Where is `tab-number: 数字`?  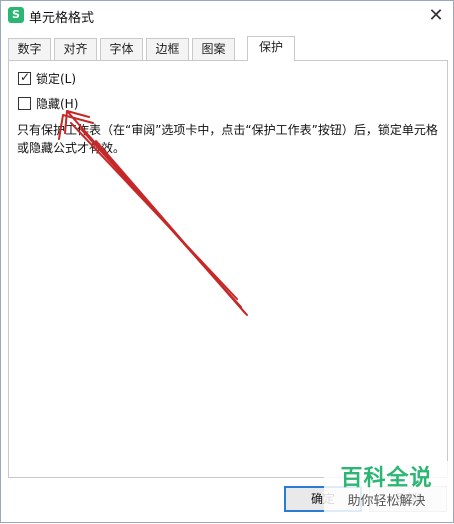 tab-number: 数字 is located at coordinates (29, 49).